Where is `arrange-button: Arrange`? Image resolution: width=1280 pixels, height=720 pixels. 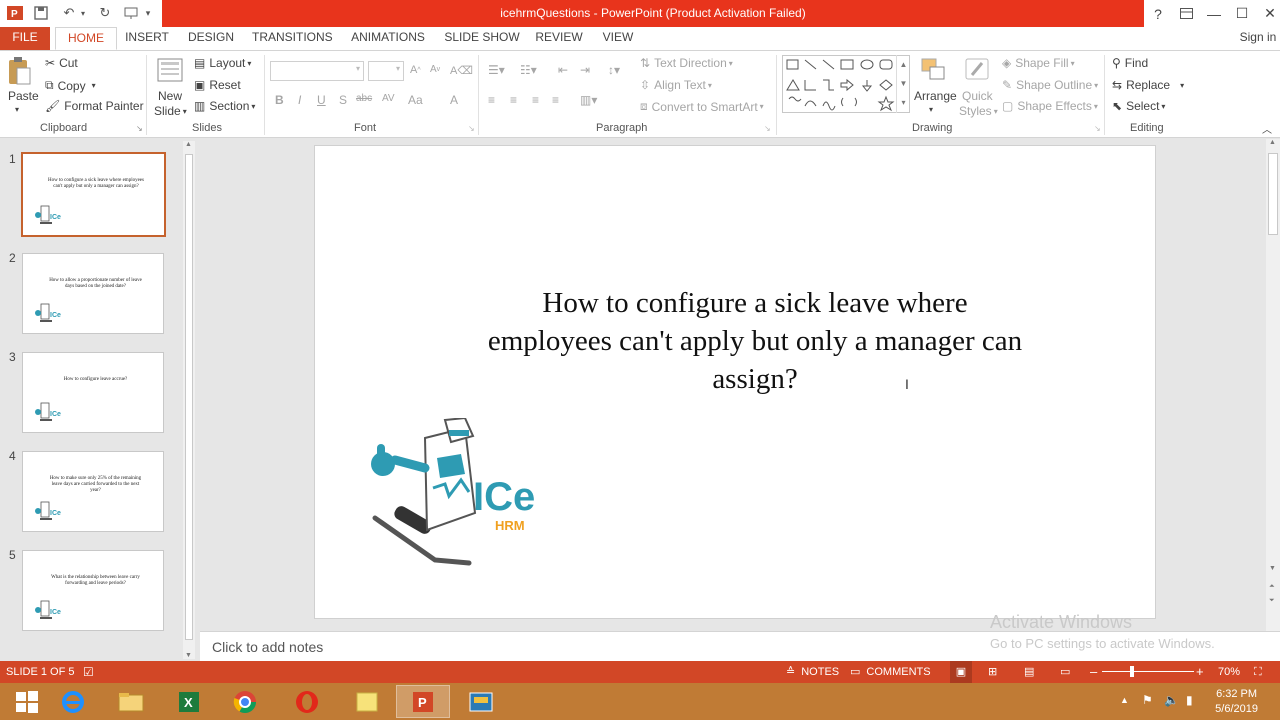
arrange-button: Arrange is located at coordinates (935, 96).